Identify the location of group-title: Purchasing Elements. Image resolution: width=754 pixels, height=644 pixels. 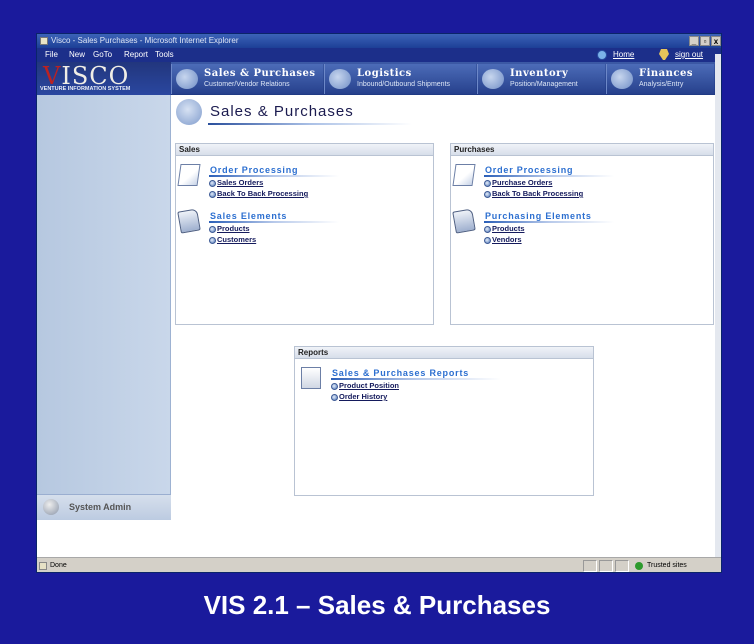
(538, 216).